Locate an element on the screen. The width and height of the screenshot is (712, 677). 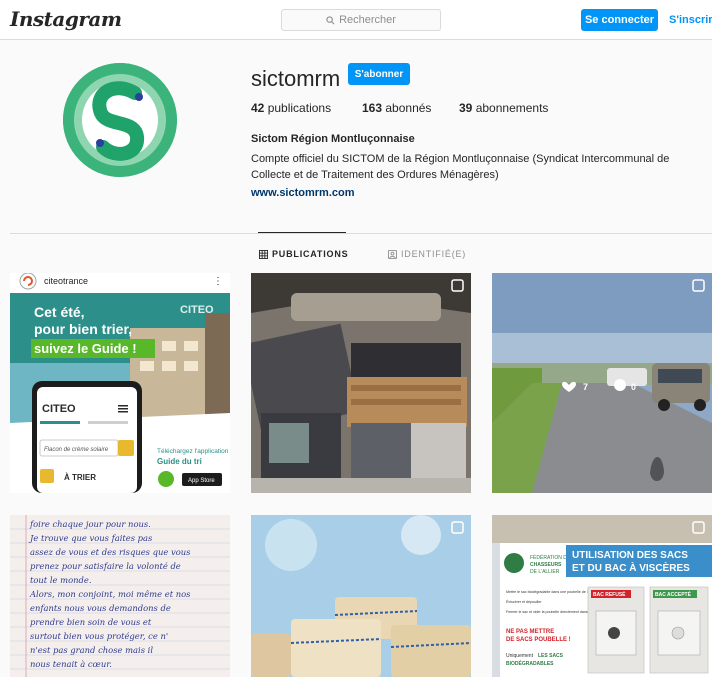
letter-line-4: prenez pour satisfaire la volonté de is located at coordinates (105, 566).